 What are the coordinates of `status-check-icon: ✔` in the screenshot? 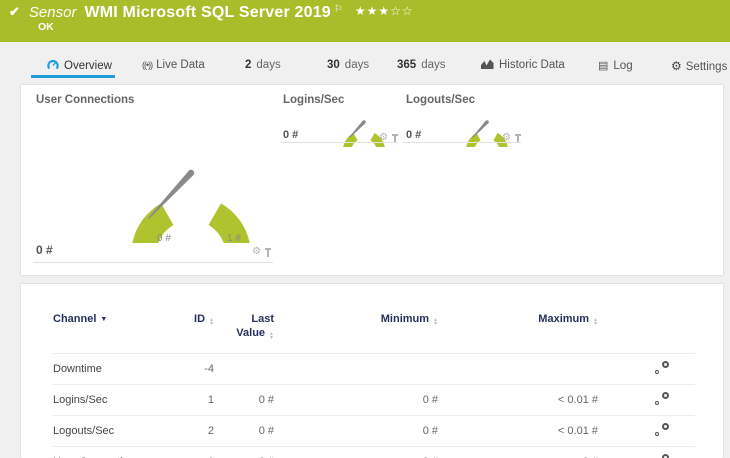 It's located at (14, 11).